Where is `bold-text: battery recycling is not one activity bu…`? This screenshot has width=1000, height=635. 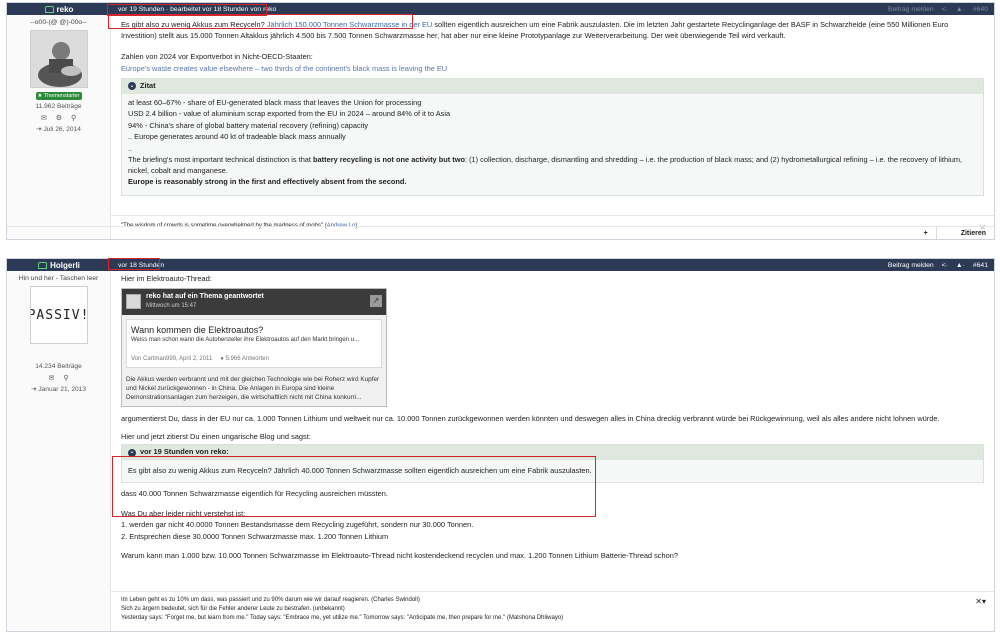
bold-text: battery recycling is not one activity bu… is located at coordinates (389, 160).